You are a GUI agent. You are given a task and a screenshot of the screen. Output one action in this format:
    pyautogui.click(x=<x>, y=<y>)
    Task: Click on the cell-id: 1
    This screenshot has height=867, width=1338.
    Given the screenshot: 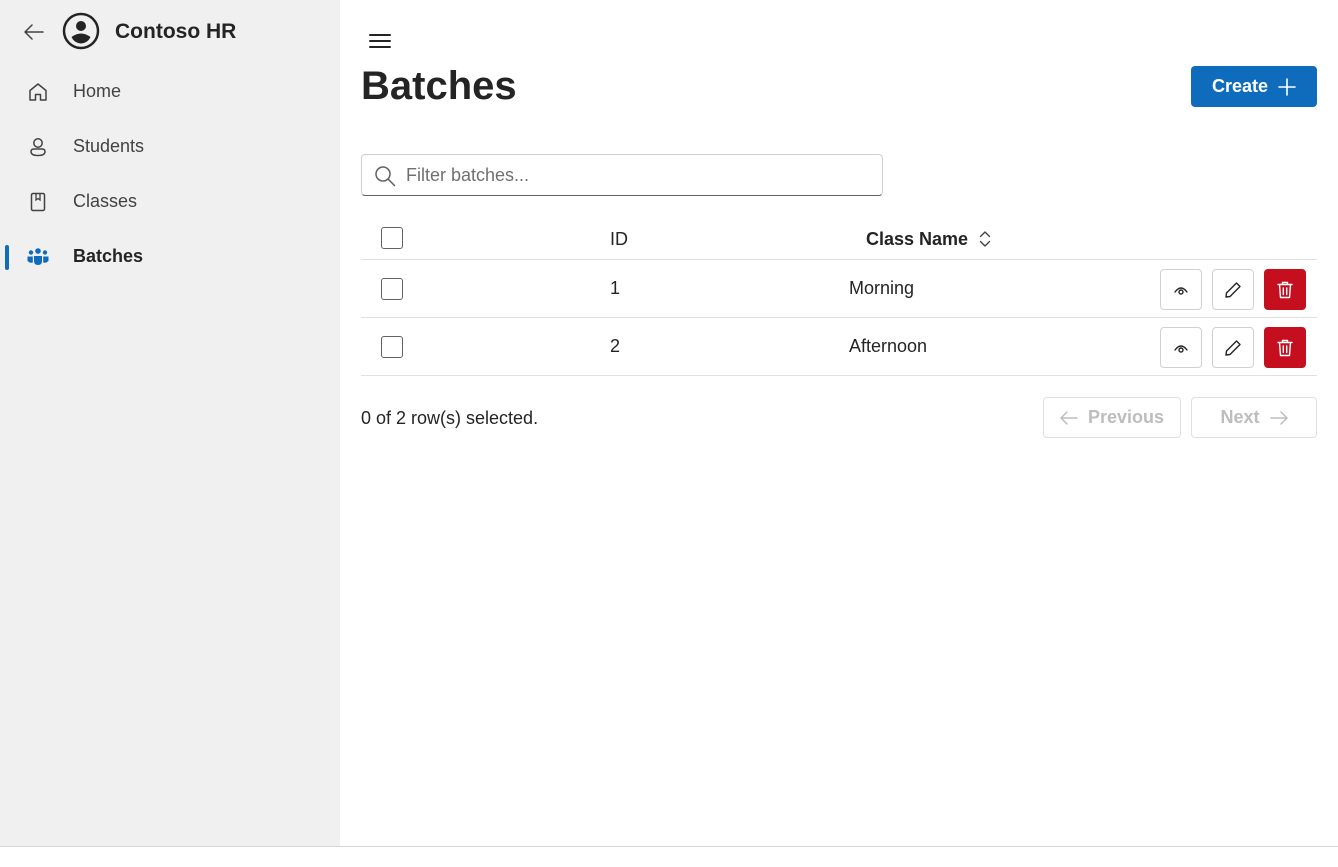 What is the action you would take?
    pyautogui.click(x=615, y=288)
    